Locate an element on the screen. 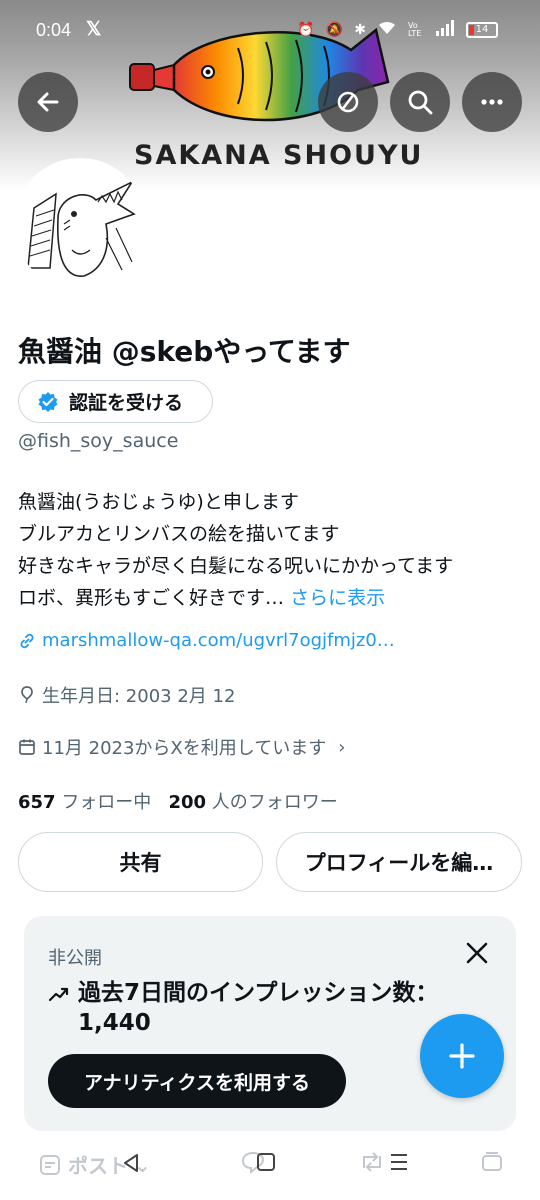 Image resolution: width=540 pixels, height=1200 pixels. battery-icon: 14 is located at coordinates (482, 30).